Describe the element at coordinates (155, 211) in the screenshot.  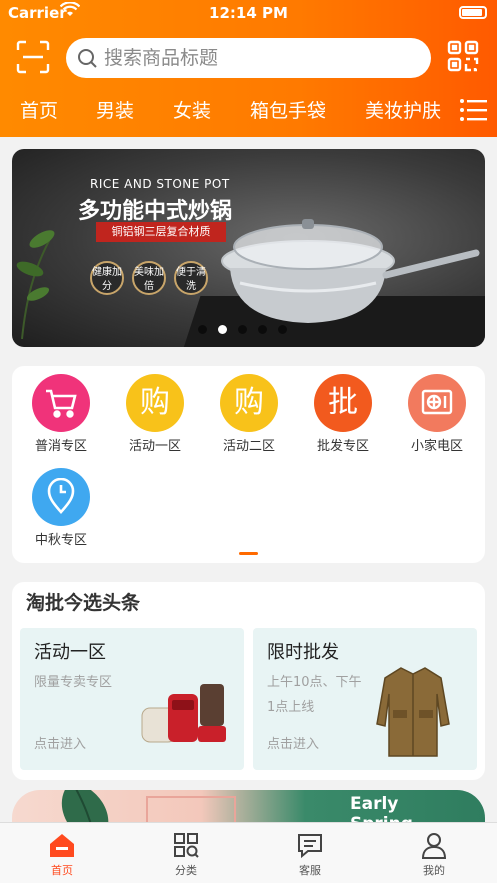
I see `banner-title: 多功能中式炒锅` at that location.